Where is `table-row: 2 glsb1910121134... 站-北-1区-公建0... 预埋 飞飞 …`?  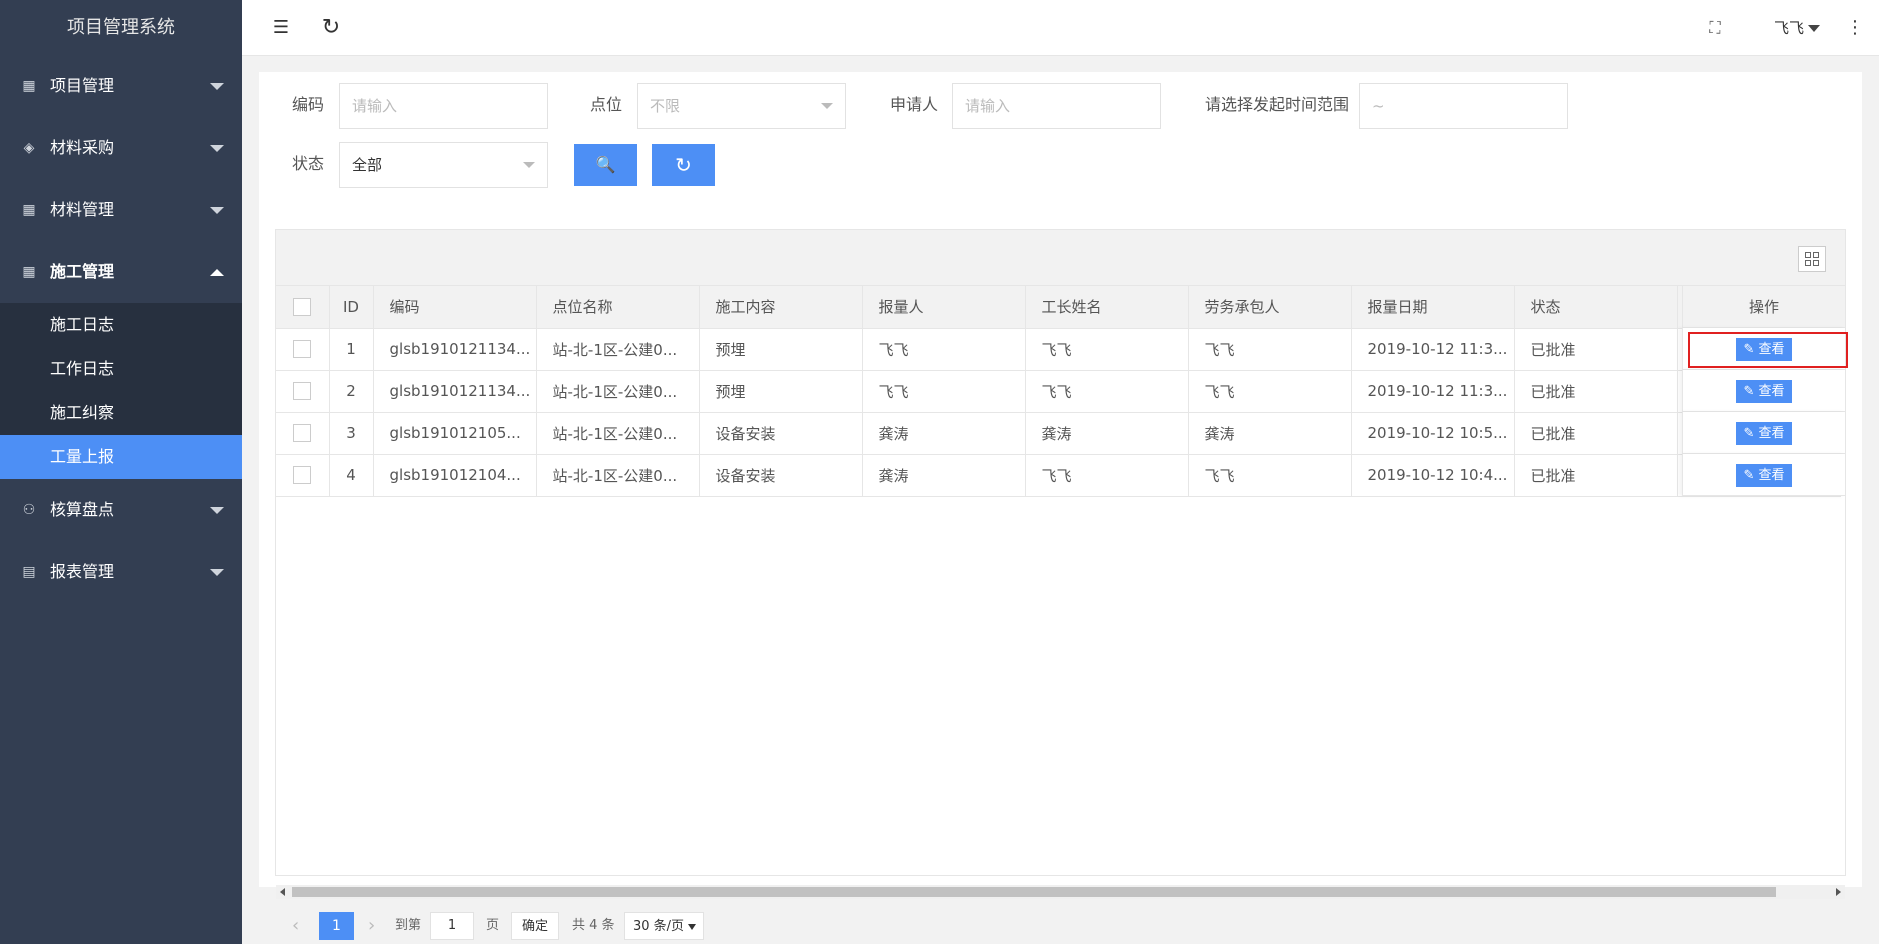
table-row: 2 glsb1910121134... 站-北-1区-公建0... 预埋 飞飞 … is located at coordinates (1058, 391).